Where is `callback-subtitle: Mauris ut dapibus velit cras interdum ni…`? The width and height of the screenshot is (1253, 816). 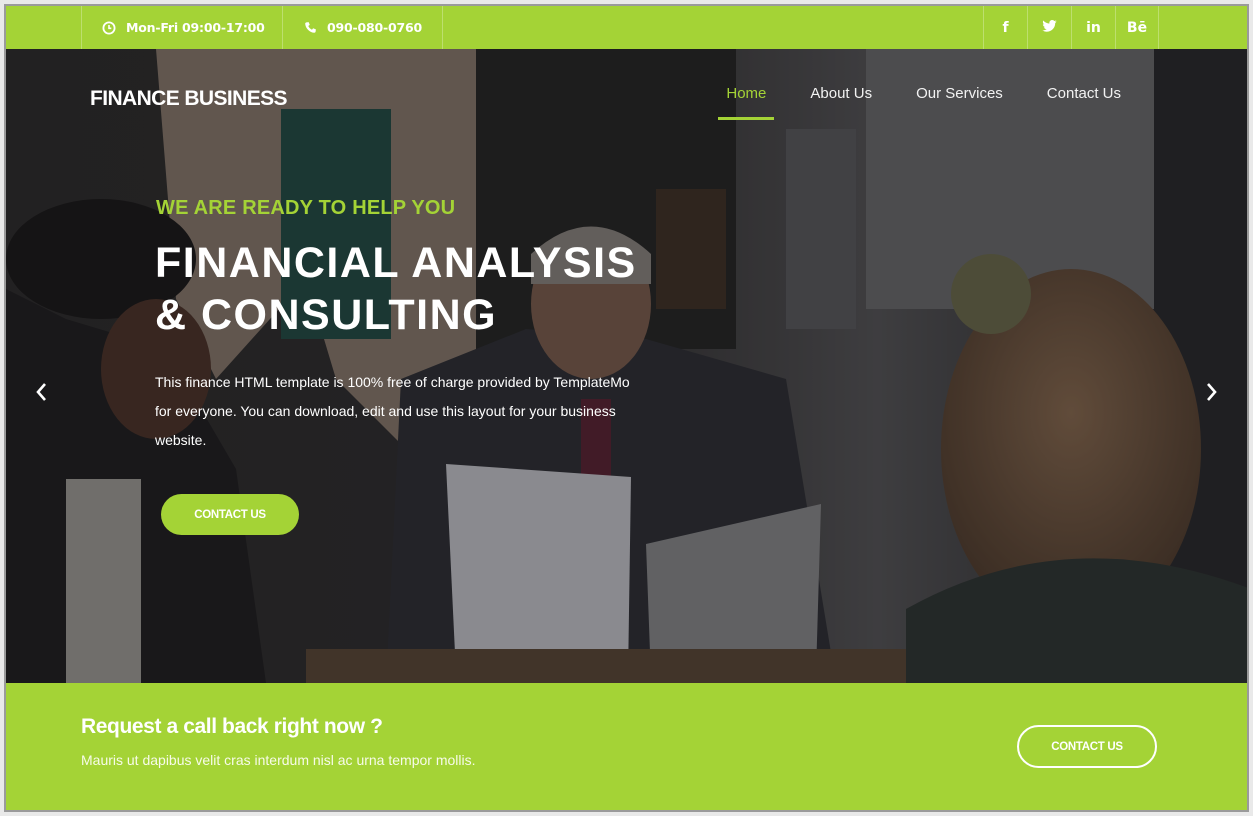
callback-subtitle: Mauris ut dapibus velit cras interdum ni… is located at coordinates (278, 760).